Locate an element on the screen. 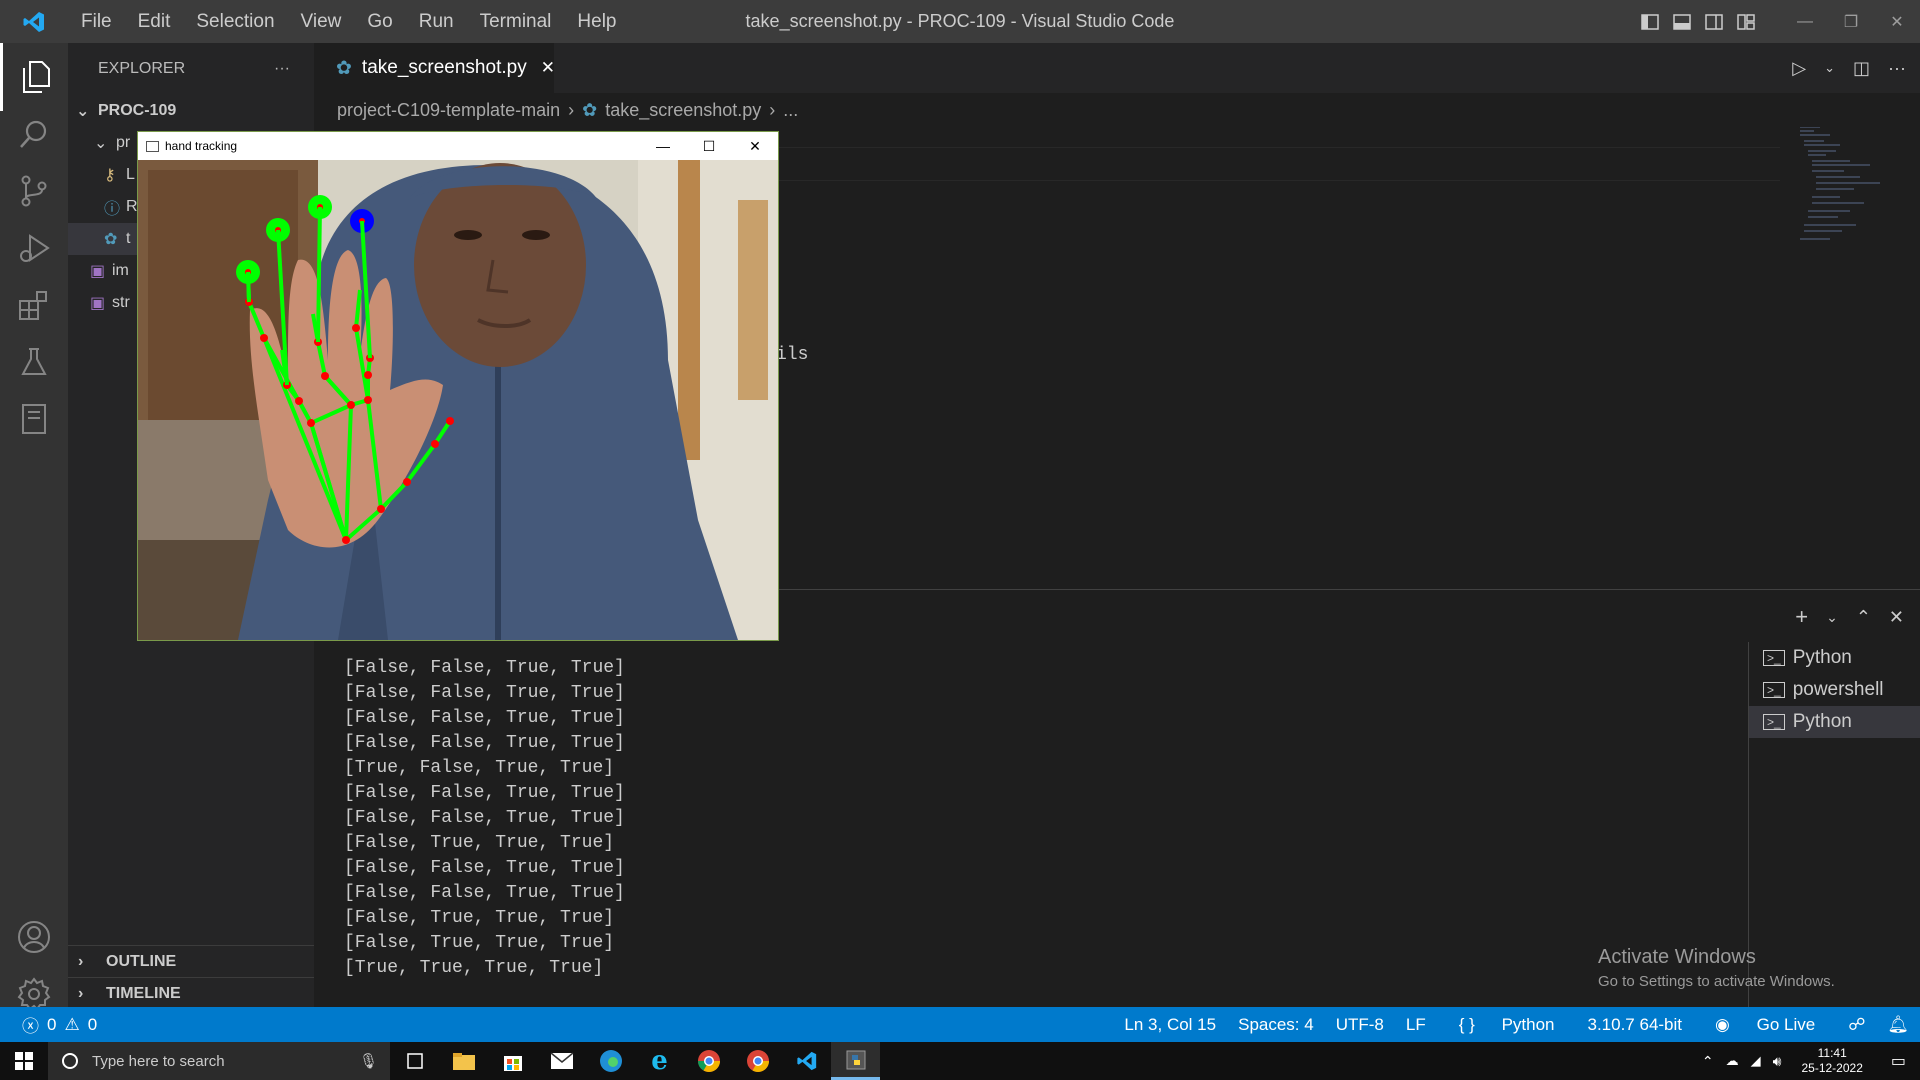 This screenshot has width=1920, height=1080. python-interpreter: 3.10.7 64-bit is located at coordinates (1635, 1025).